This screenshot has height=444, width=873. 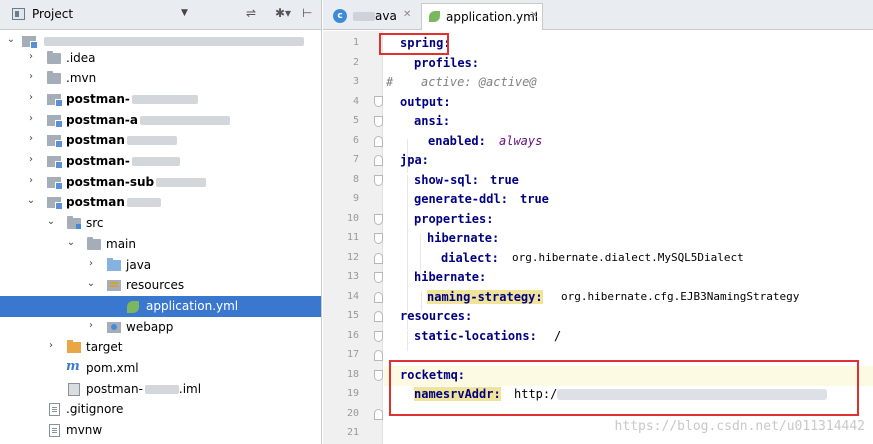 I want to click on project-view-icon, so click(x=18, y=14).